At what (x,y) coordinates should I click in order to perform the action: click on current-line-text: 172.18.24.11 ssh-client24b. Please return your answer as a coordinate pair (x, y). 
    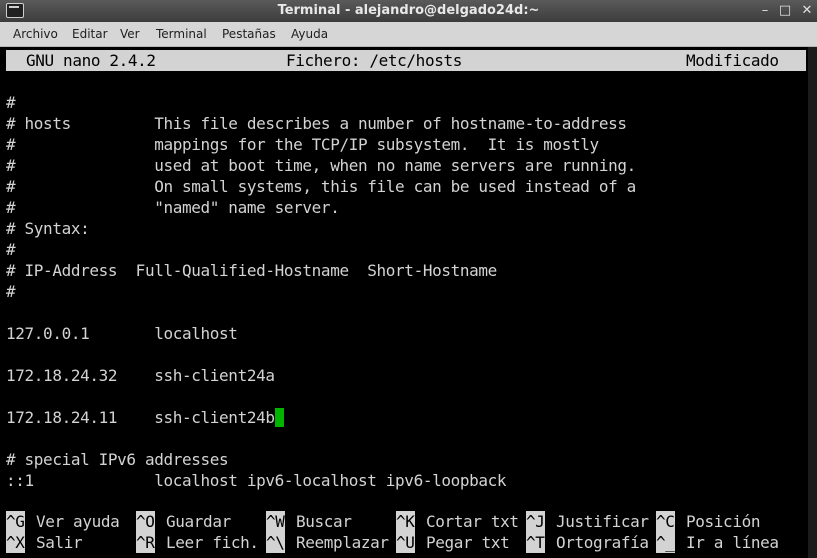
    Looking at the image, I should click on (140, 417).